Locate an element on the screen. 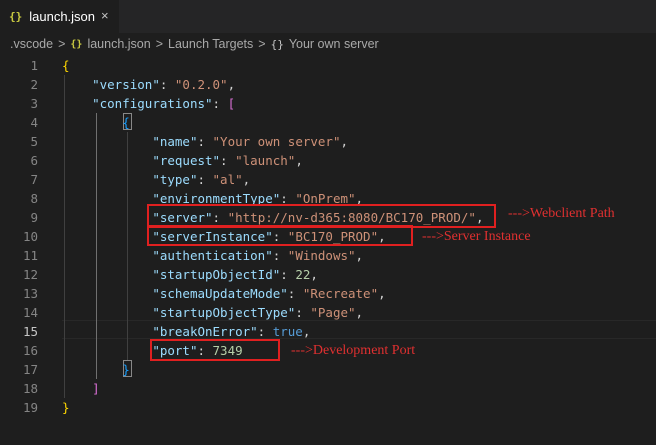 The image size is (656, 445). annotation-webclient-path: --->Webclient Path is located at coordinates (561, 213).